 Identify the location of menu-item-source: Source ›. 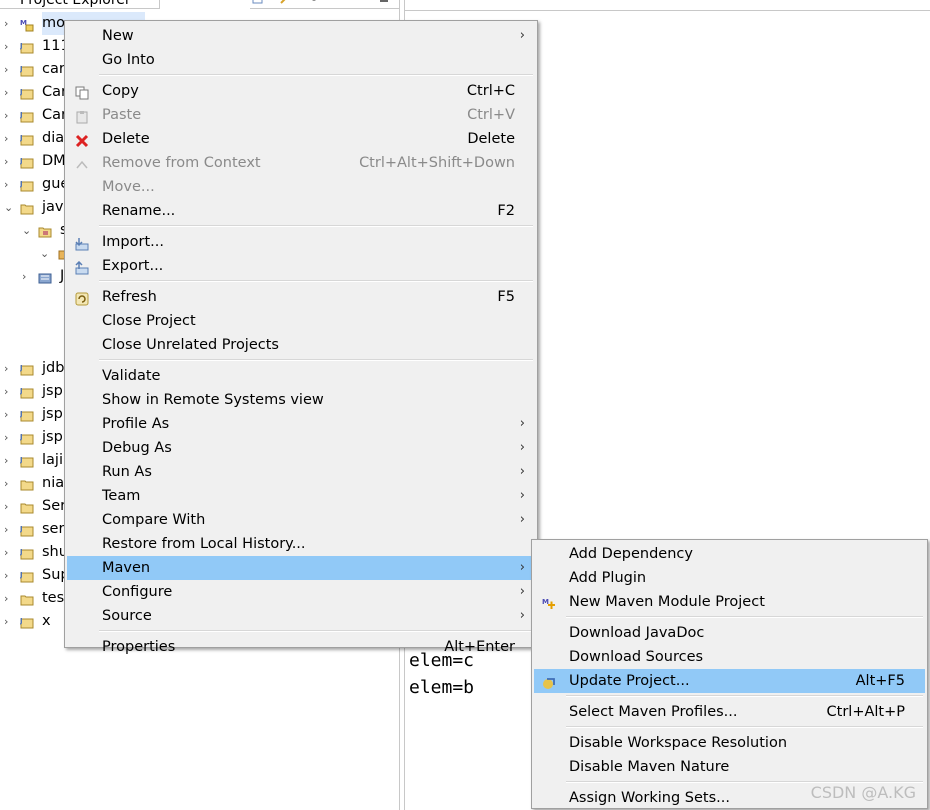
(301, 616).